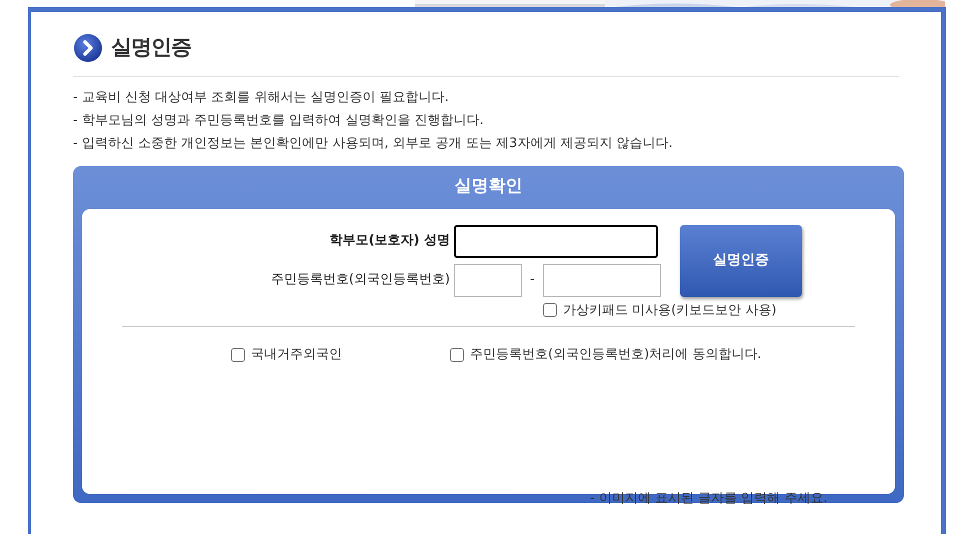 The image size is (969, 534). Describe the element at coordinates (151, 47) in the screenshot. I see `page-title: 실명인증` at that location.